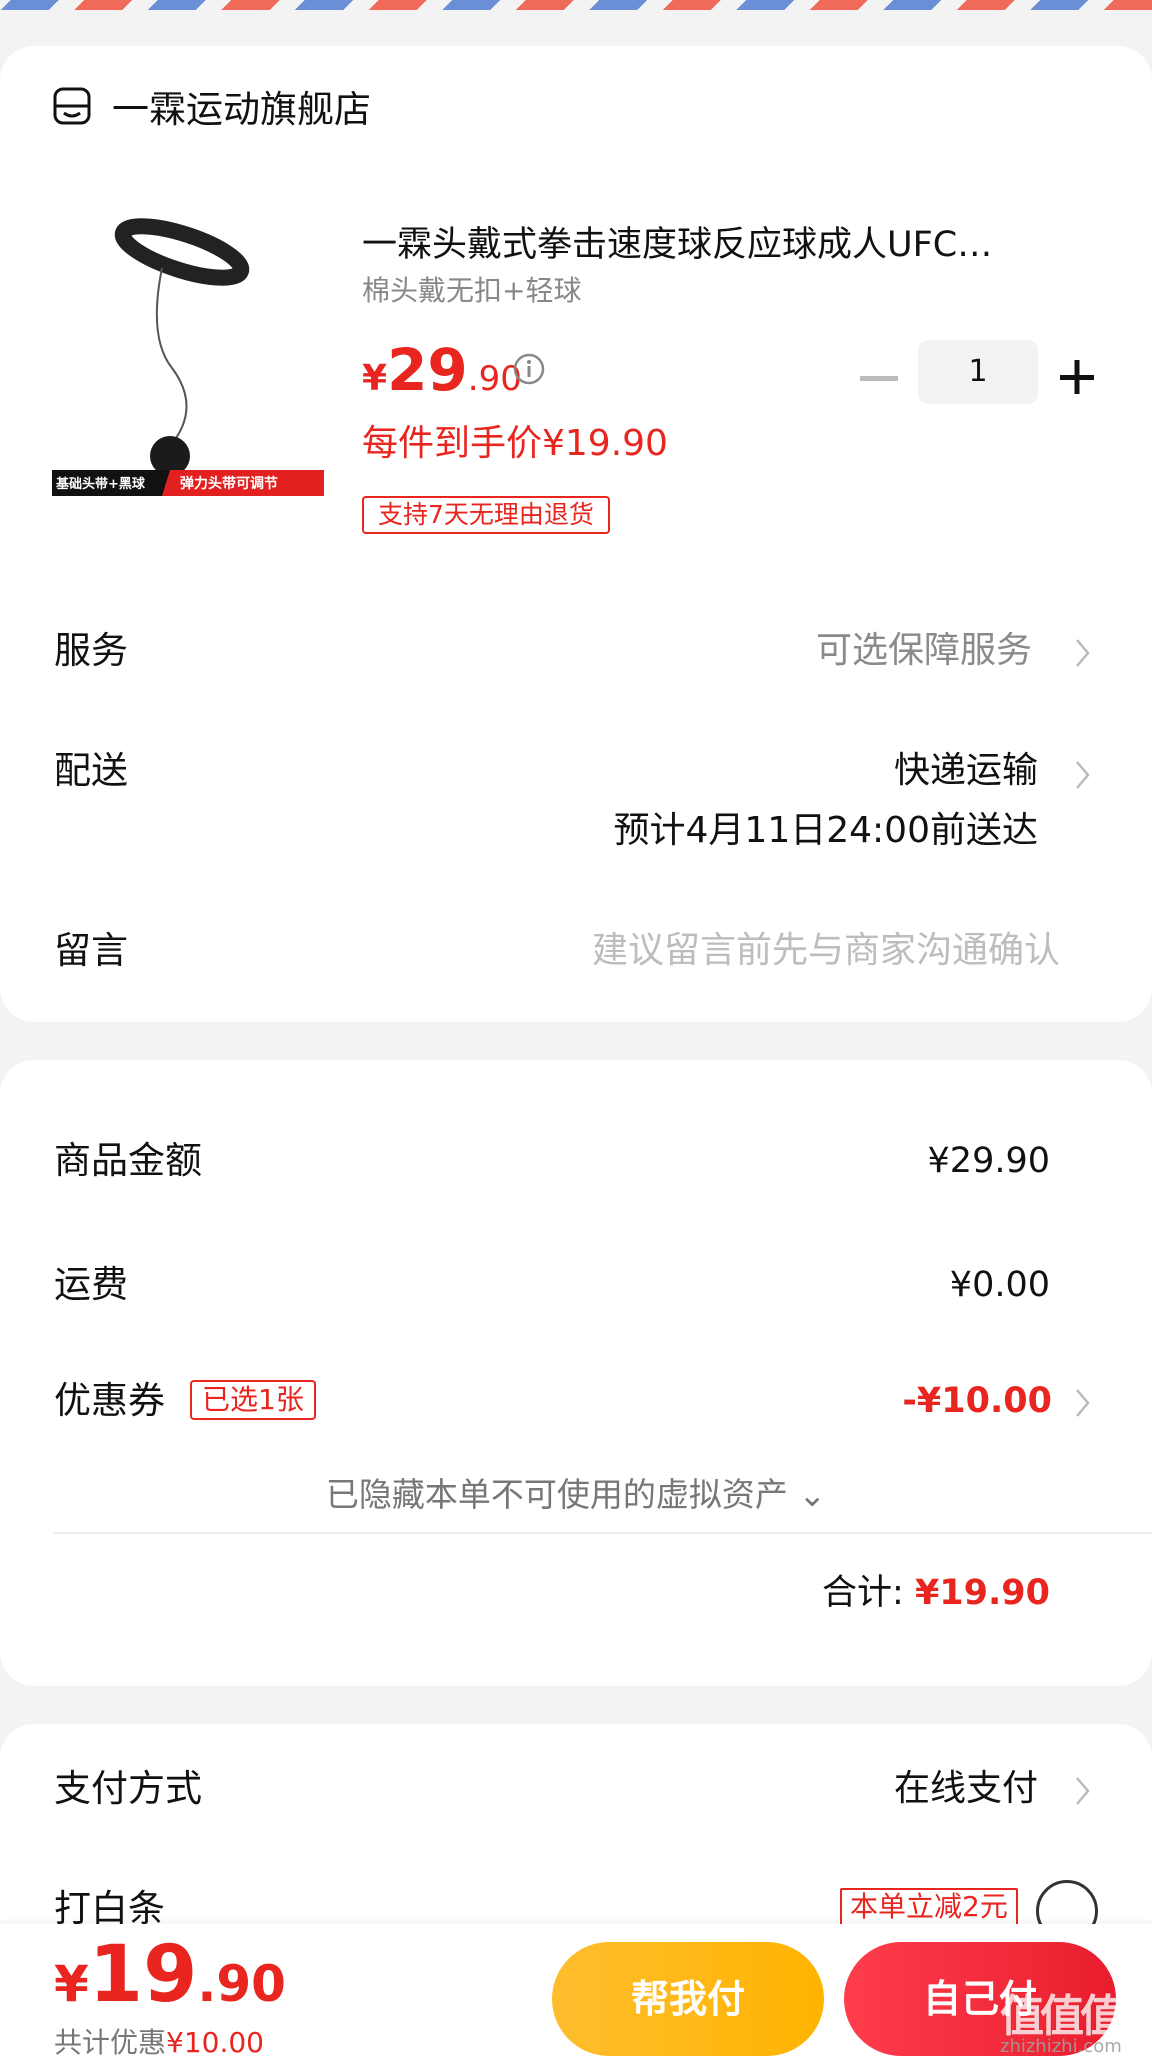 The width and height of the screenshot is (1152, 2072). Describe the element at coordinates (982, 1593) in the screenshot. I see `total-amount: ¥19.90` at that location.